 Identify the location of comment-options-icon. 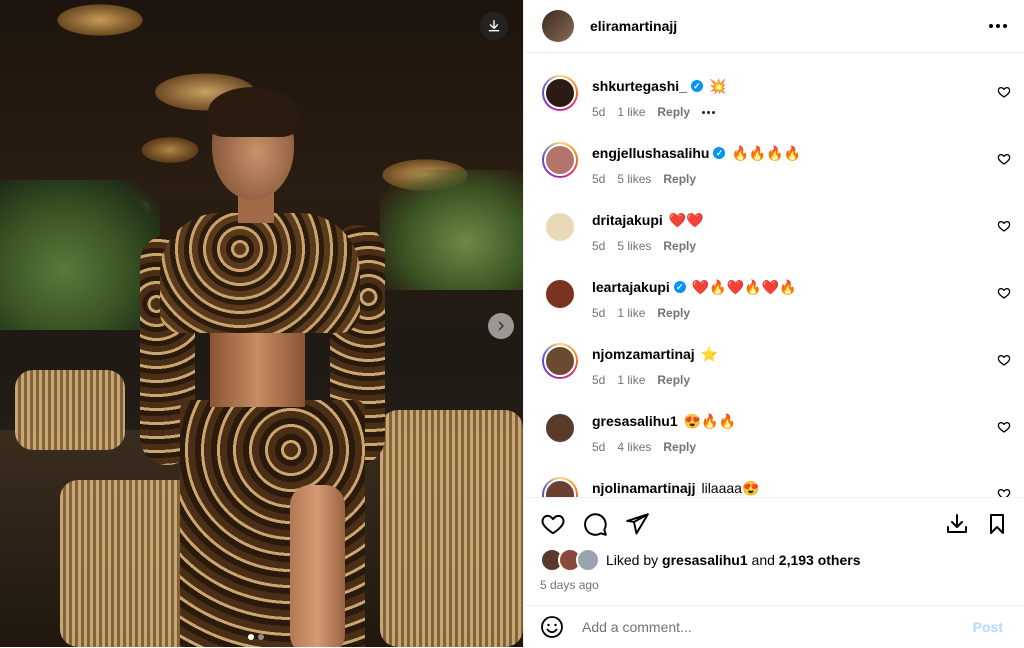
(709, 112).